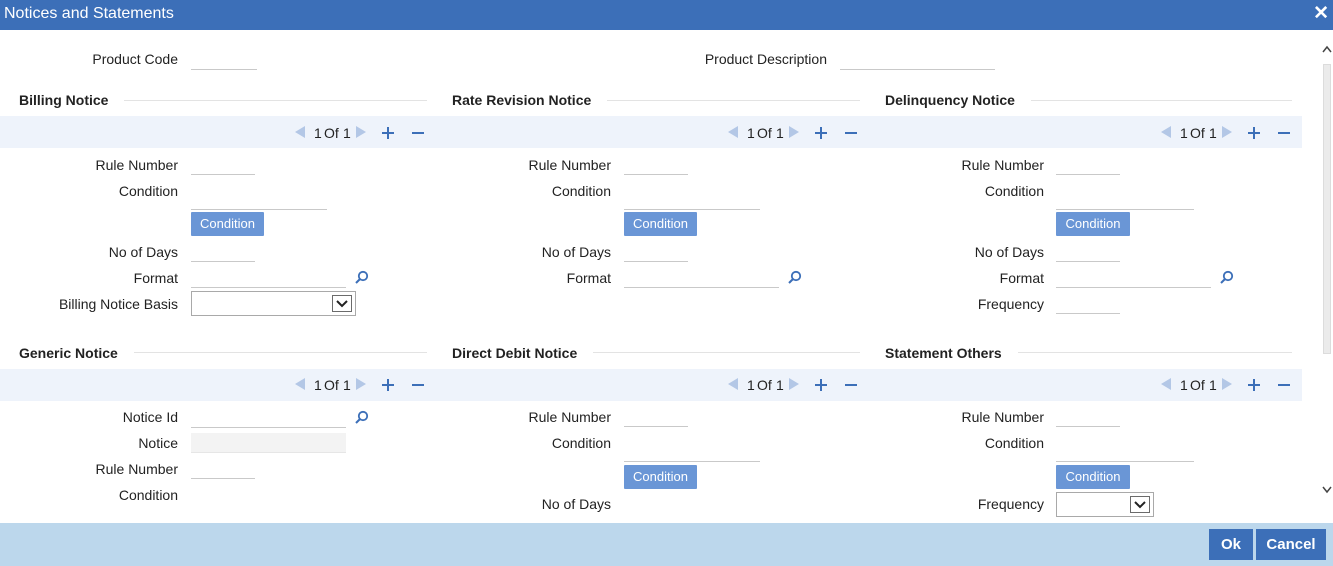 The image size is (1333, 566). I want to click on window-title: Notices and Statements, so click(89, 13).